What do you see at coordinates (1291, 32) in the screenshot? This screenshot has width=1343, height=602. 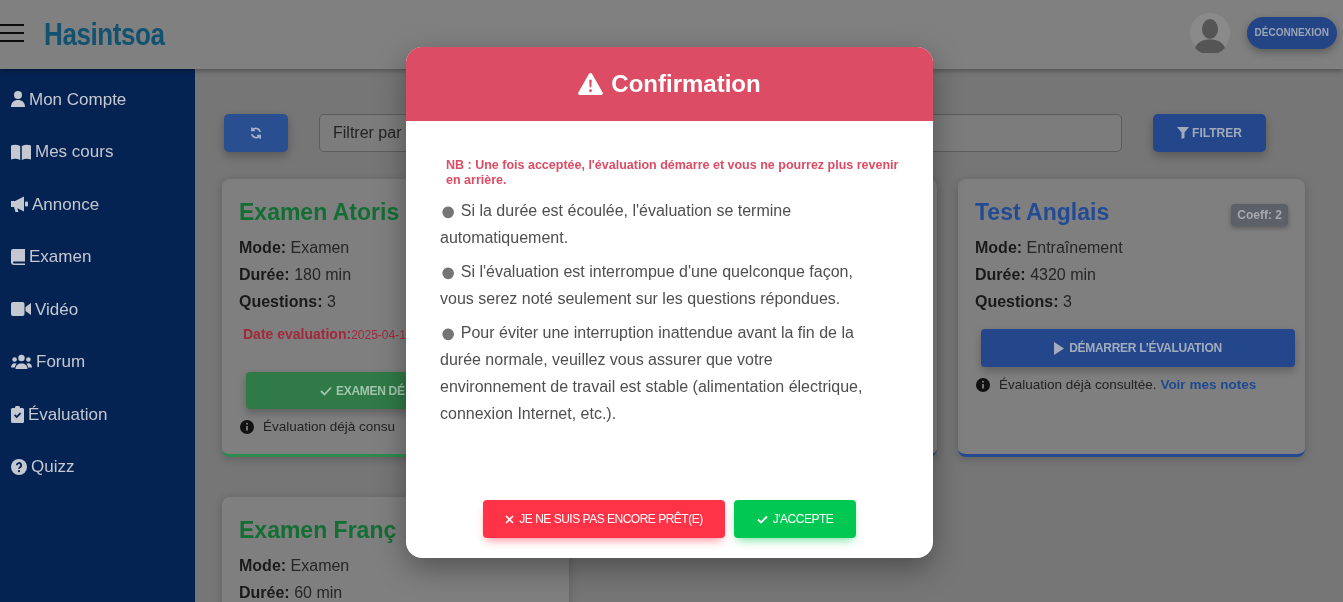 I see `logout-button: DÉCONNEXION` at bounding box center [1291, 32].